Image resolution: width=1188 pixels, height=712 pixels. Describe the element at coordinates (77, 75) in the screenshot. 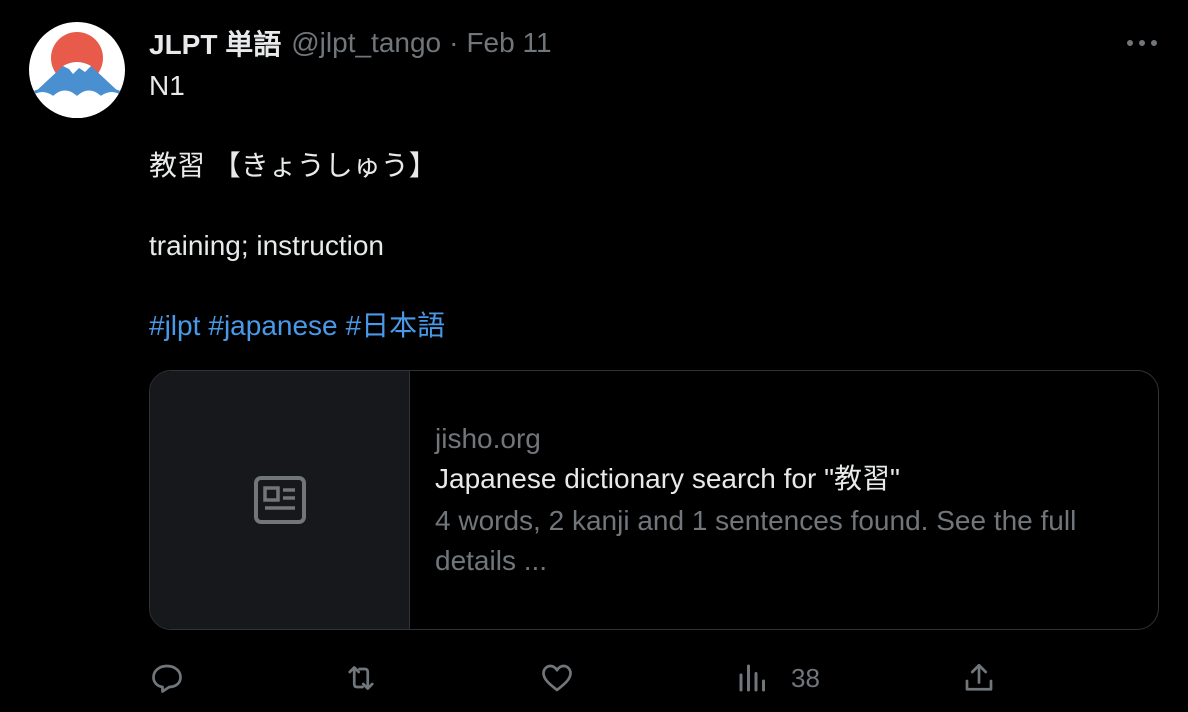

I see `mount-fuji-logo-icon` at that location.